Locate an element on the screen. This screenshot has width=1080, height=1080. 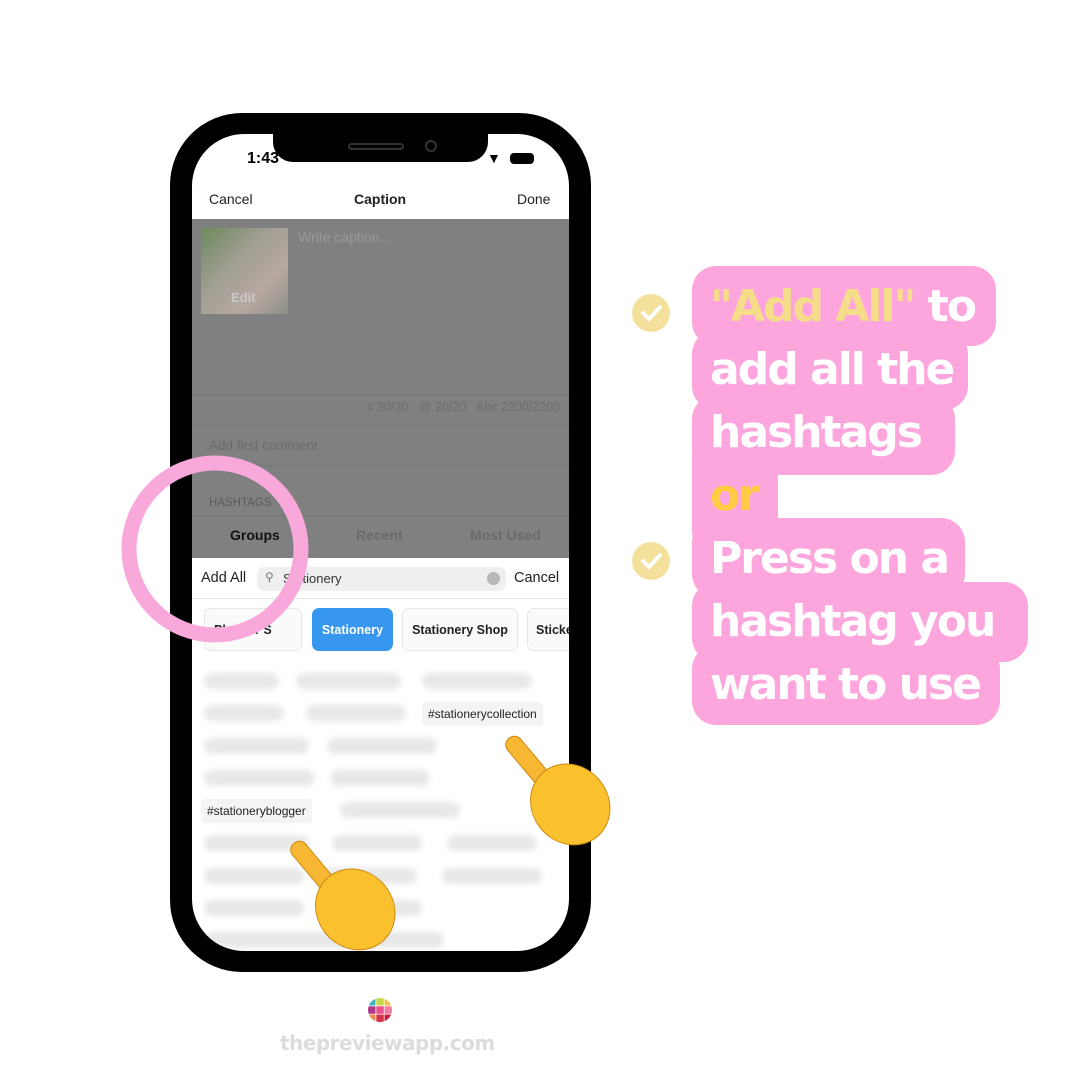
callout-line-5: Press on a is located at coordinates (830, 558).